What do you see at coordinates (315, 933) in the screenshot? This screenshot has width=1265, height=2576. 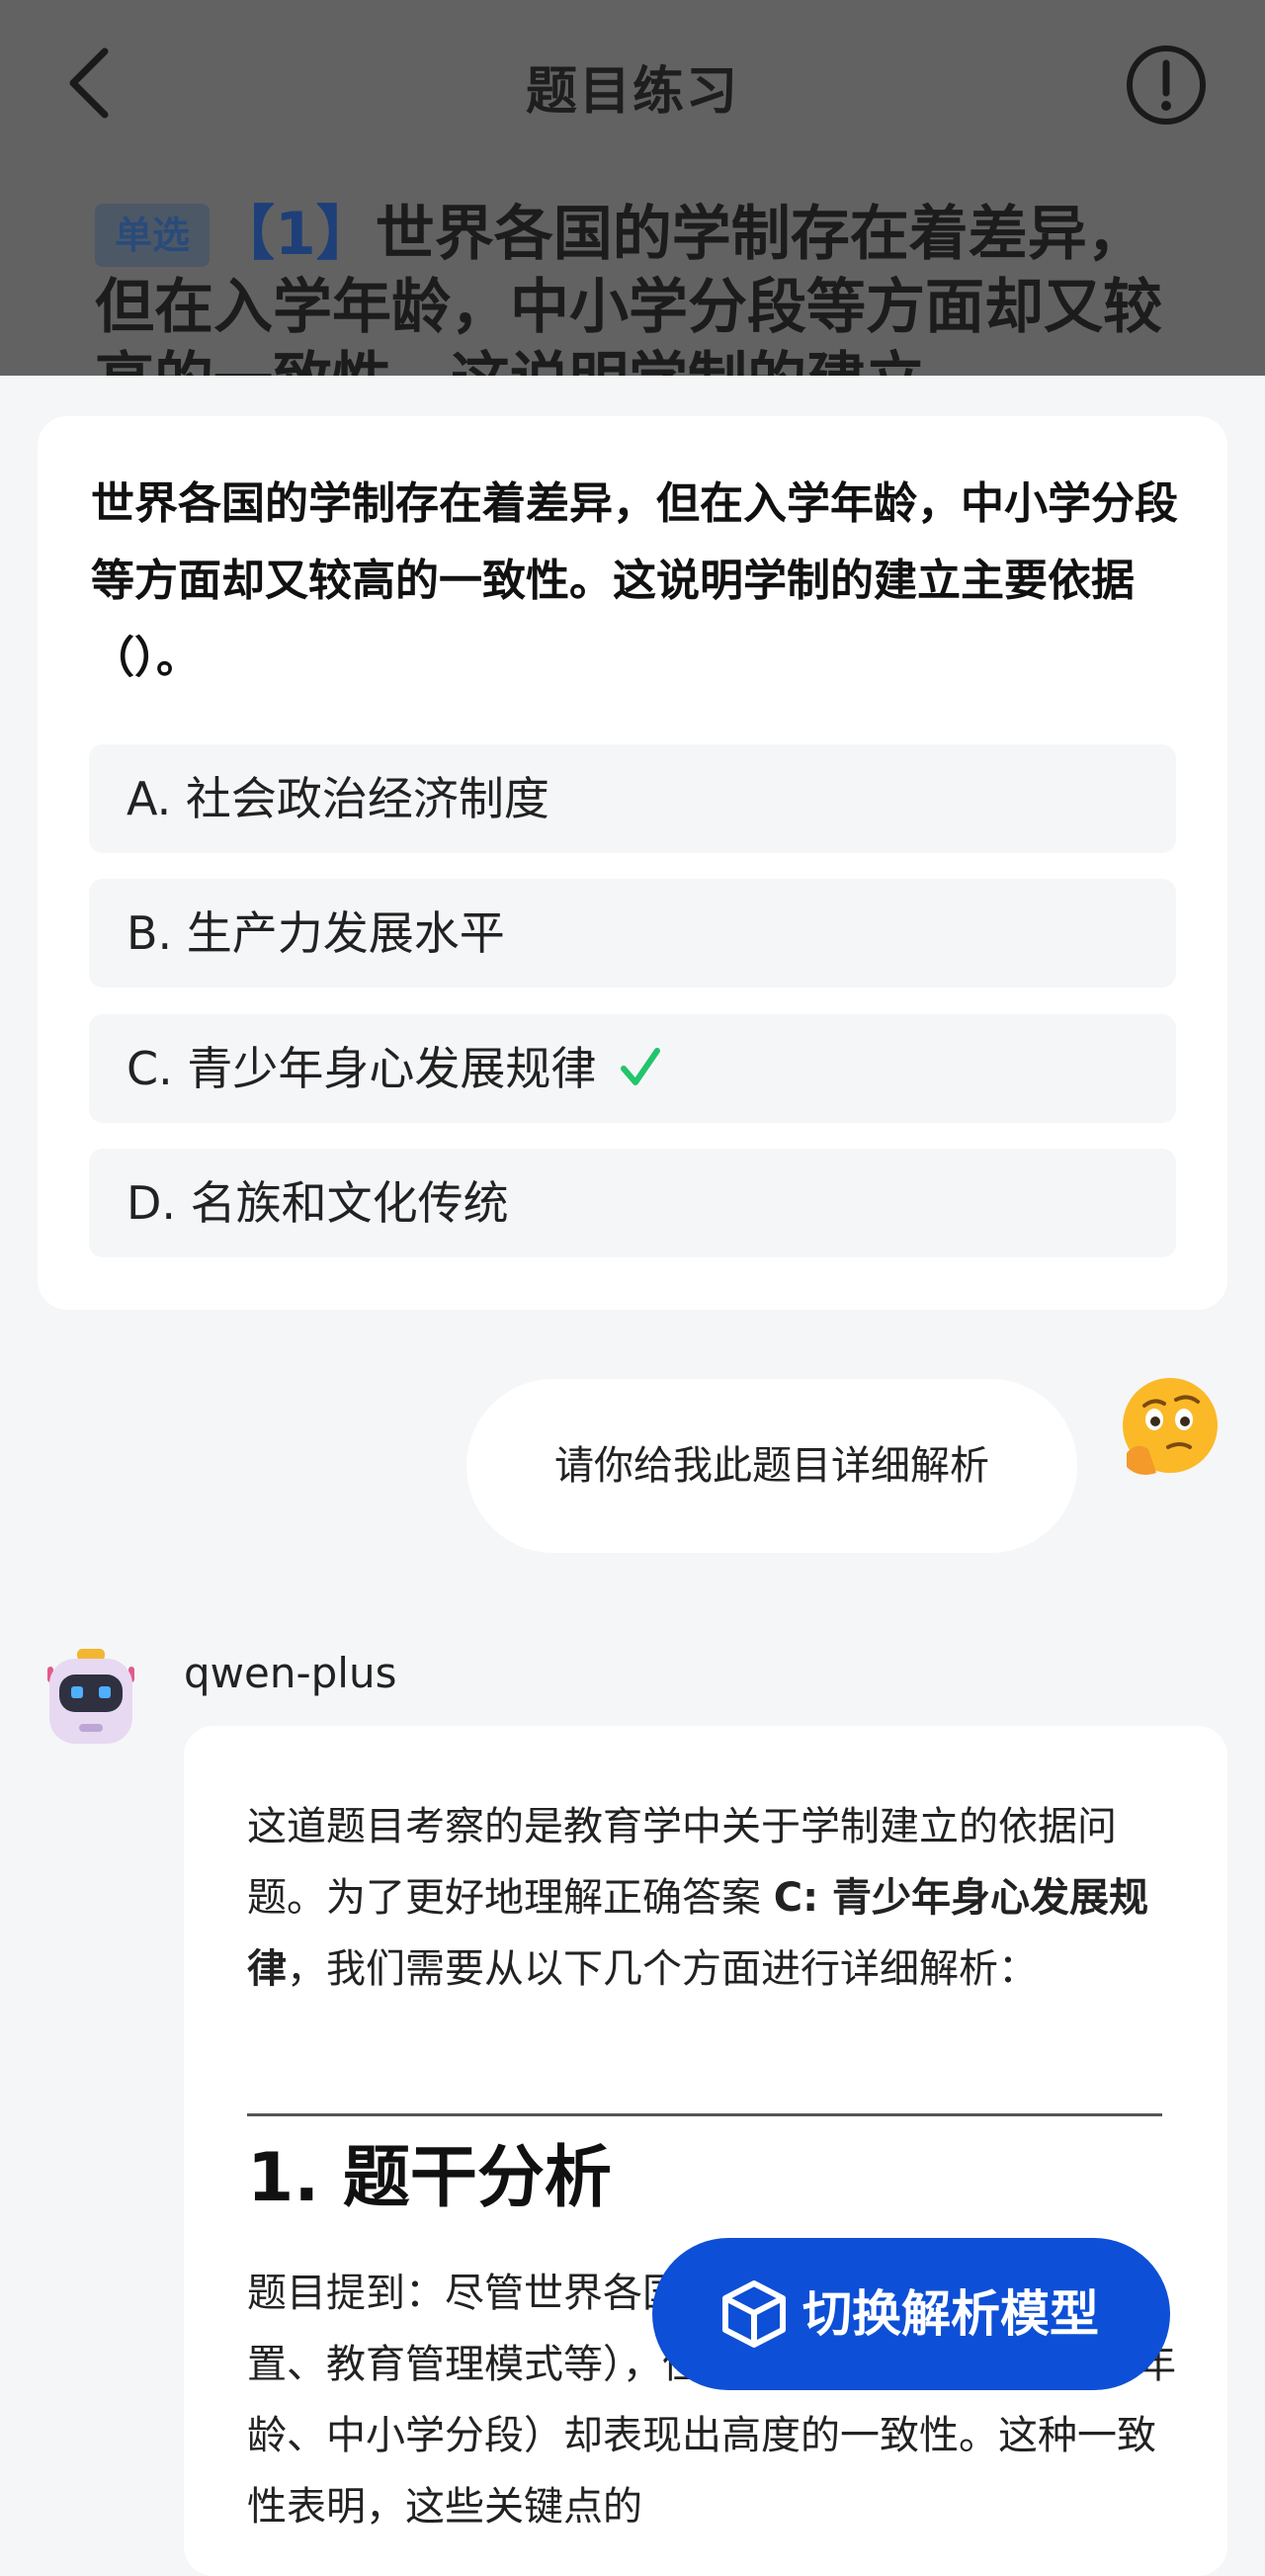 I see `option-label: B. 生产力发展水平` at bounding box center [315, 933].